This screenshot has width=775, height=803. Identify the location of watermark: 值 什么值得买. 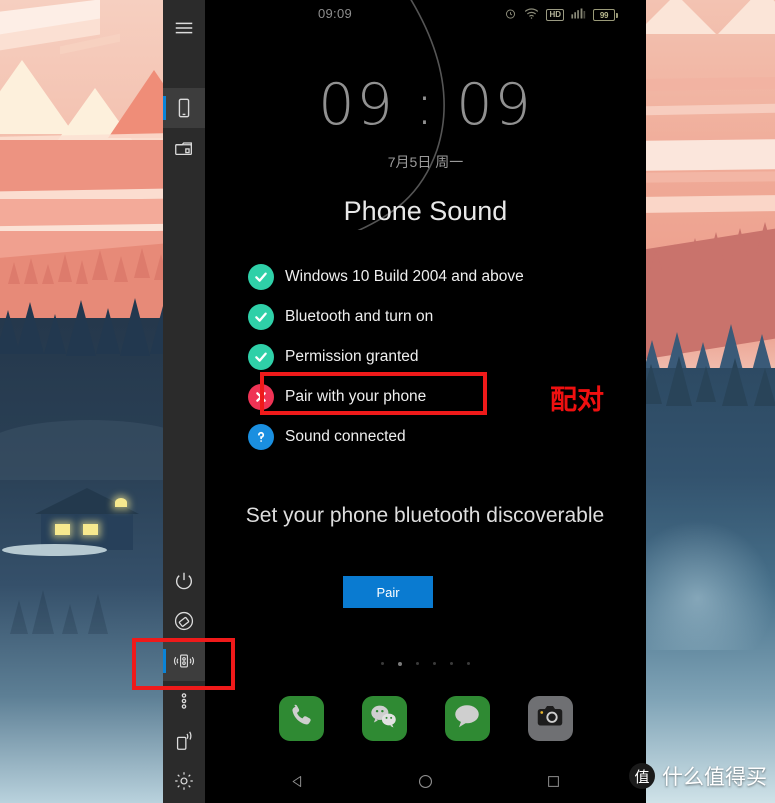
(698, 776).